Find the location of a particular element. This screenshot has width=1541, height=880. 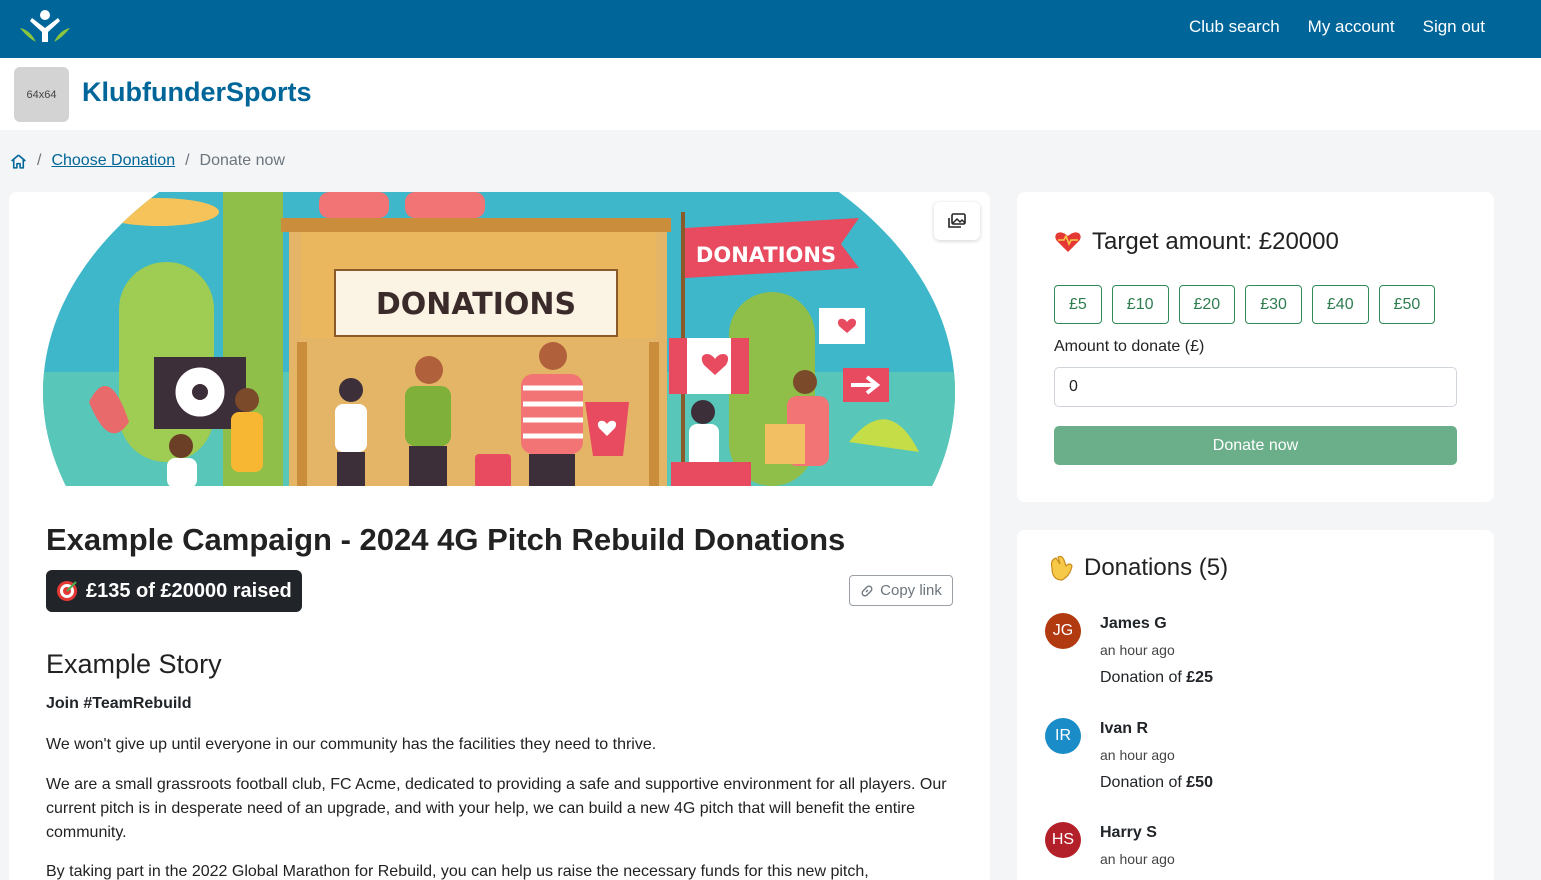

amount-label: Amount to donate (£) is located at coordinates (1129, 346).